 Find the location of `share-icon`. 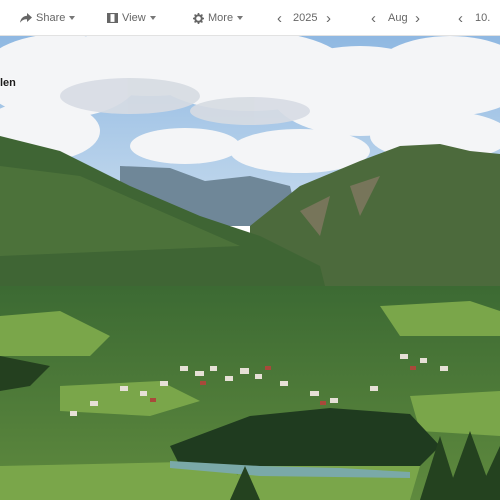

share-icon is located at coordinates (26, 18).